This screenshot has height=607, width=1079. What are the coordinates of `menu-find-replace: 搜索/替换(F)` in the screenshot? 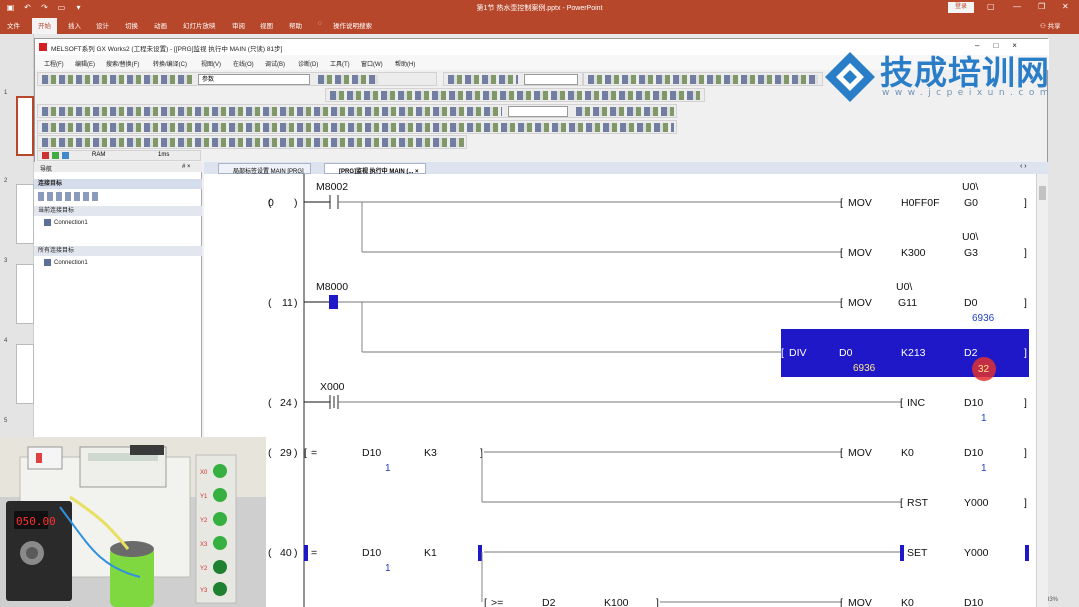 It's located at (122, 63).